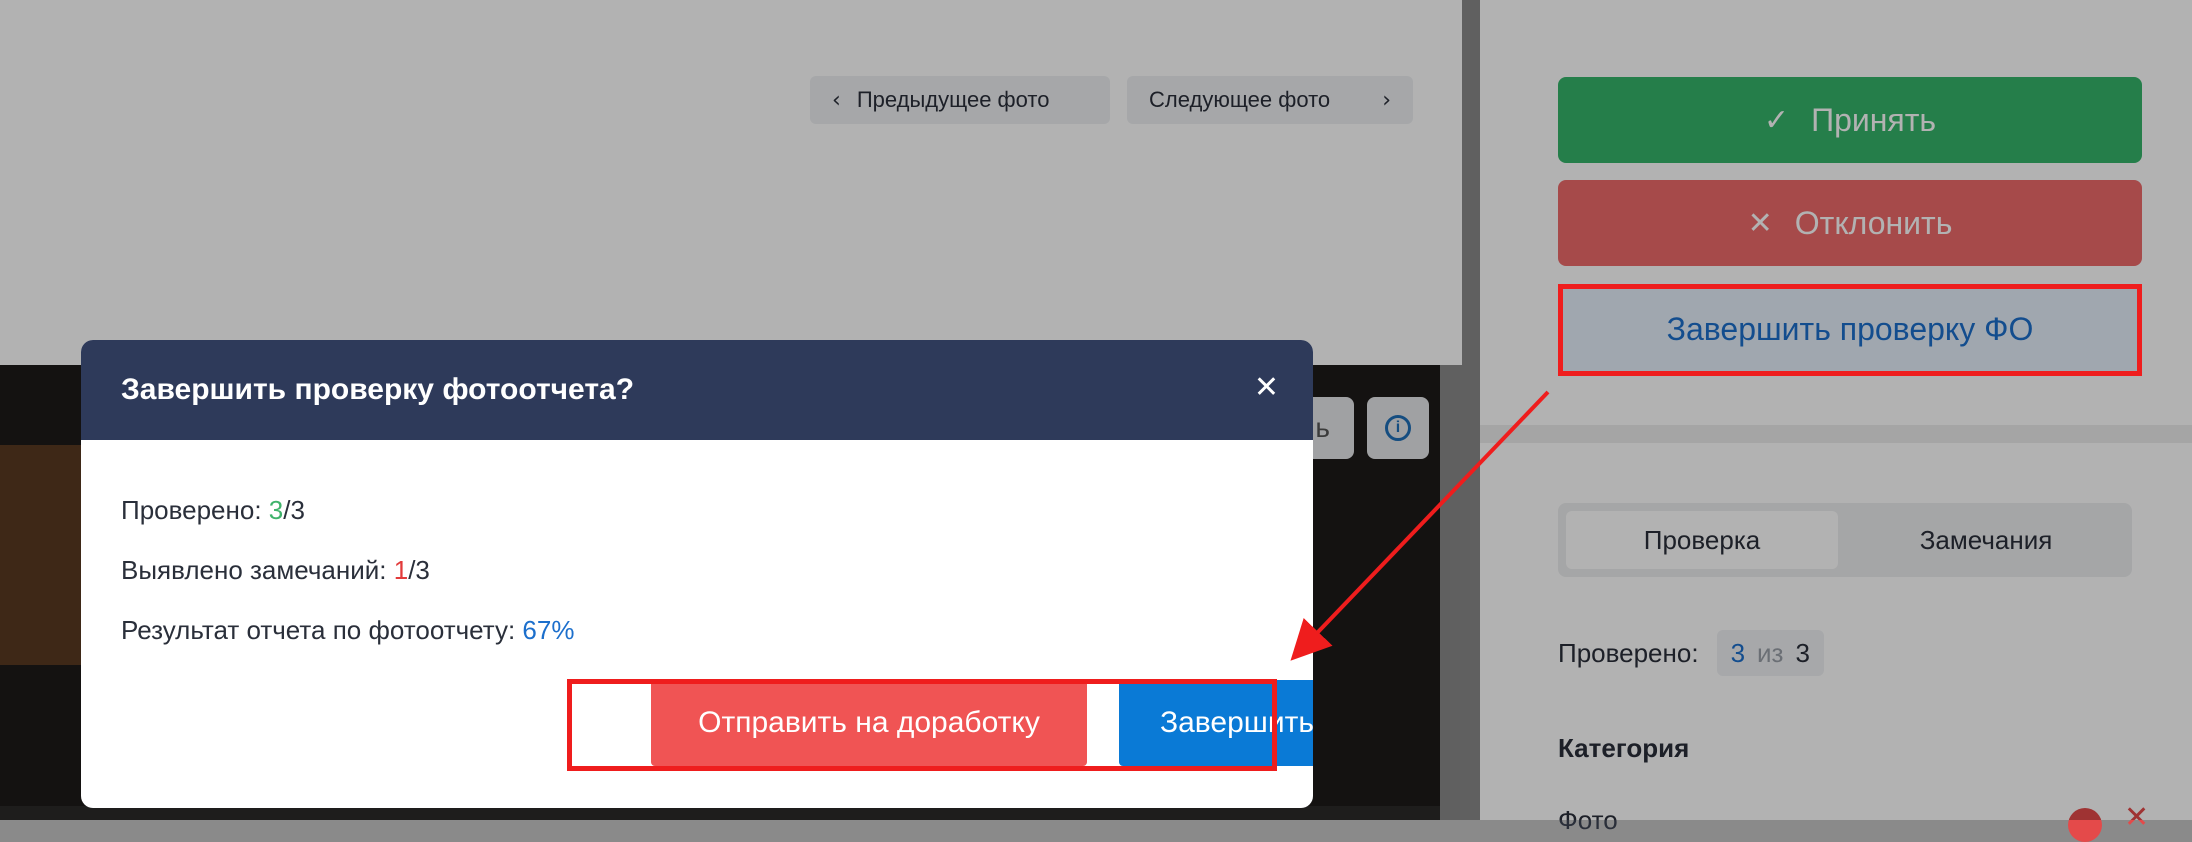 The height and width of the screenshot is (842, 2192). I want to click on annotation-arrow-line, so click(1420, 525).